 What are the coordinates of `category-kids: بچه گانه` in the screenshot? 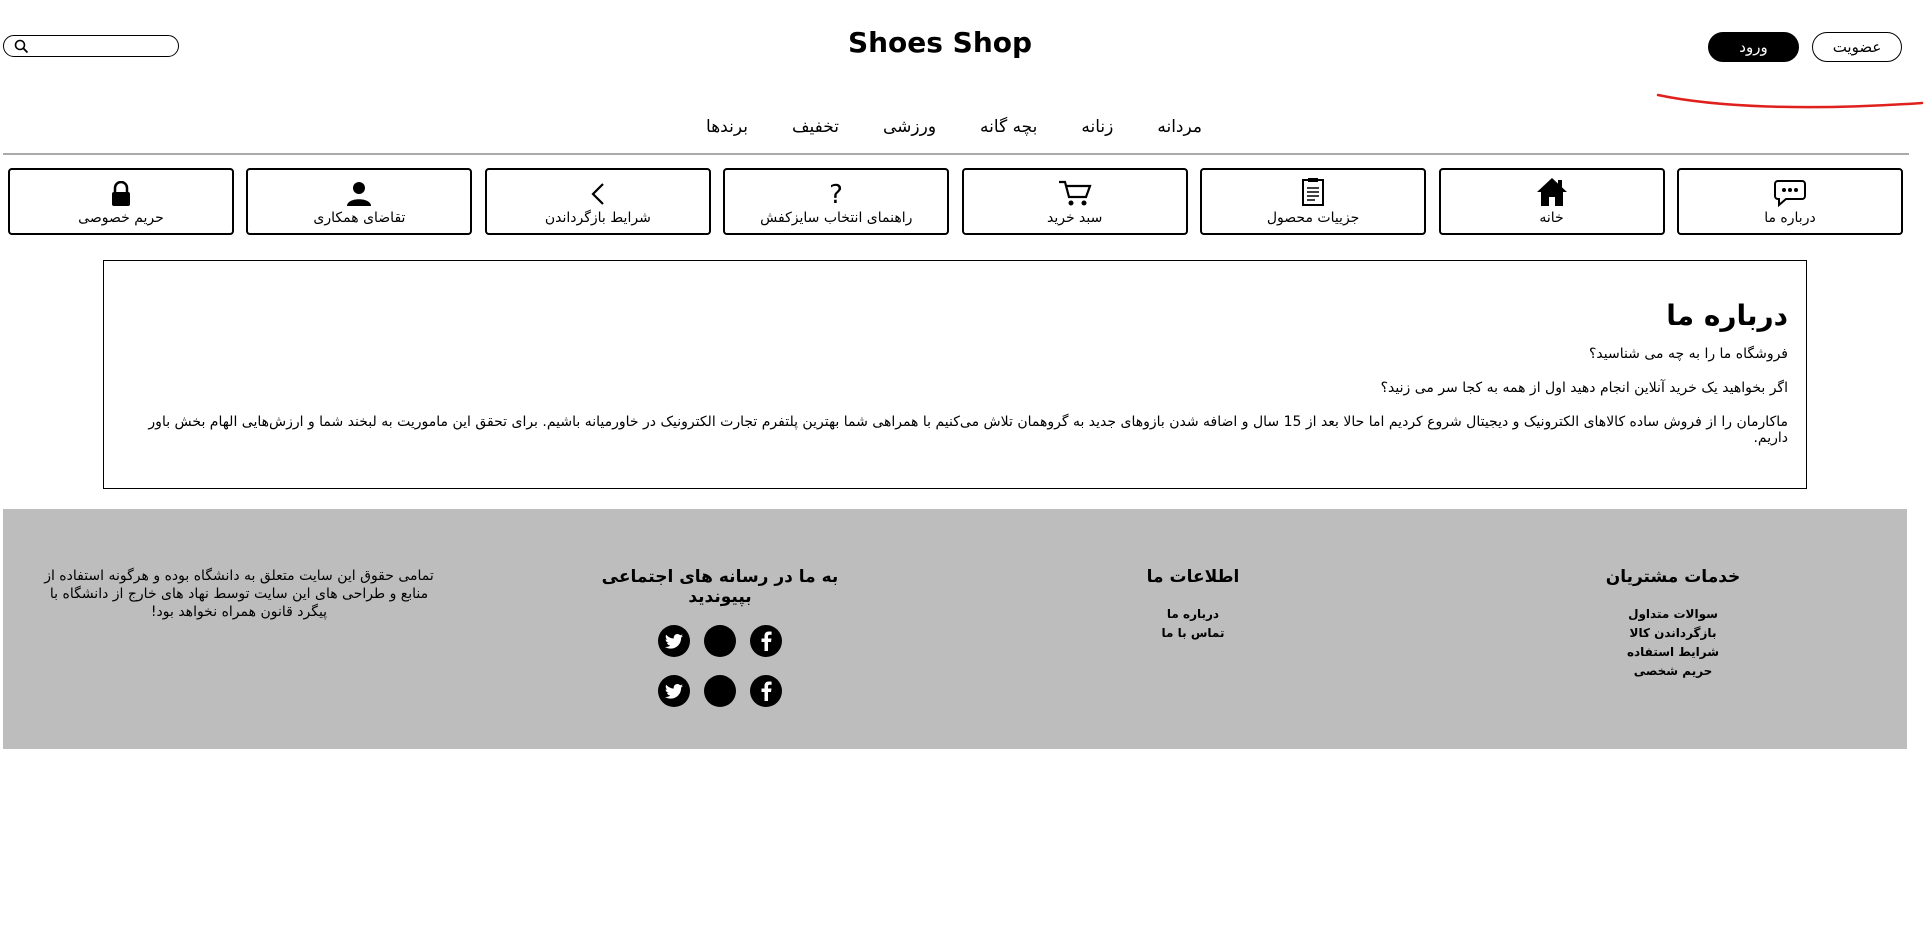 It's located at (1008, 127).